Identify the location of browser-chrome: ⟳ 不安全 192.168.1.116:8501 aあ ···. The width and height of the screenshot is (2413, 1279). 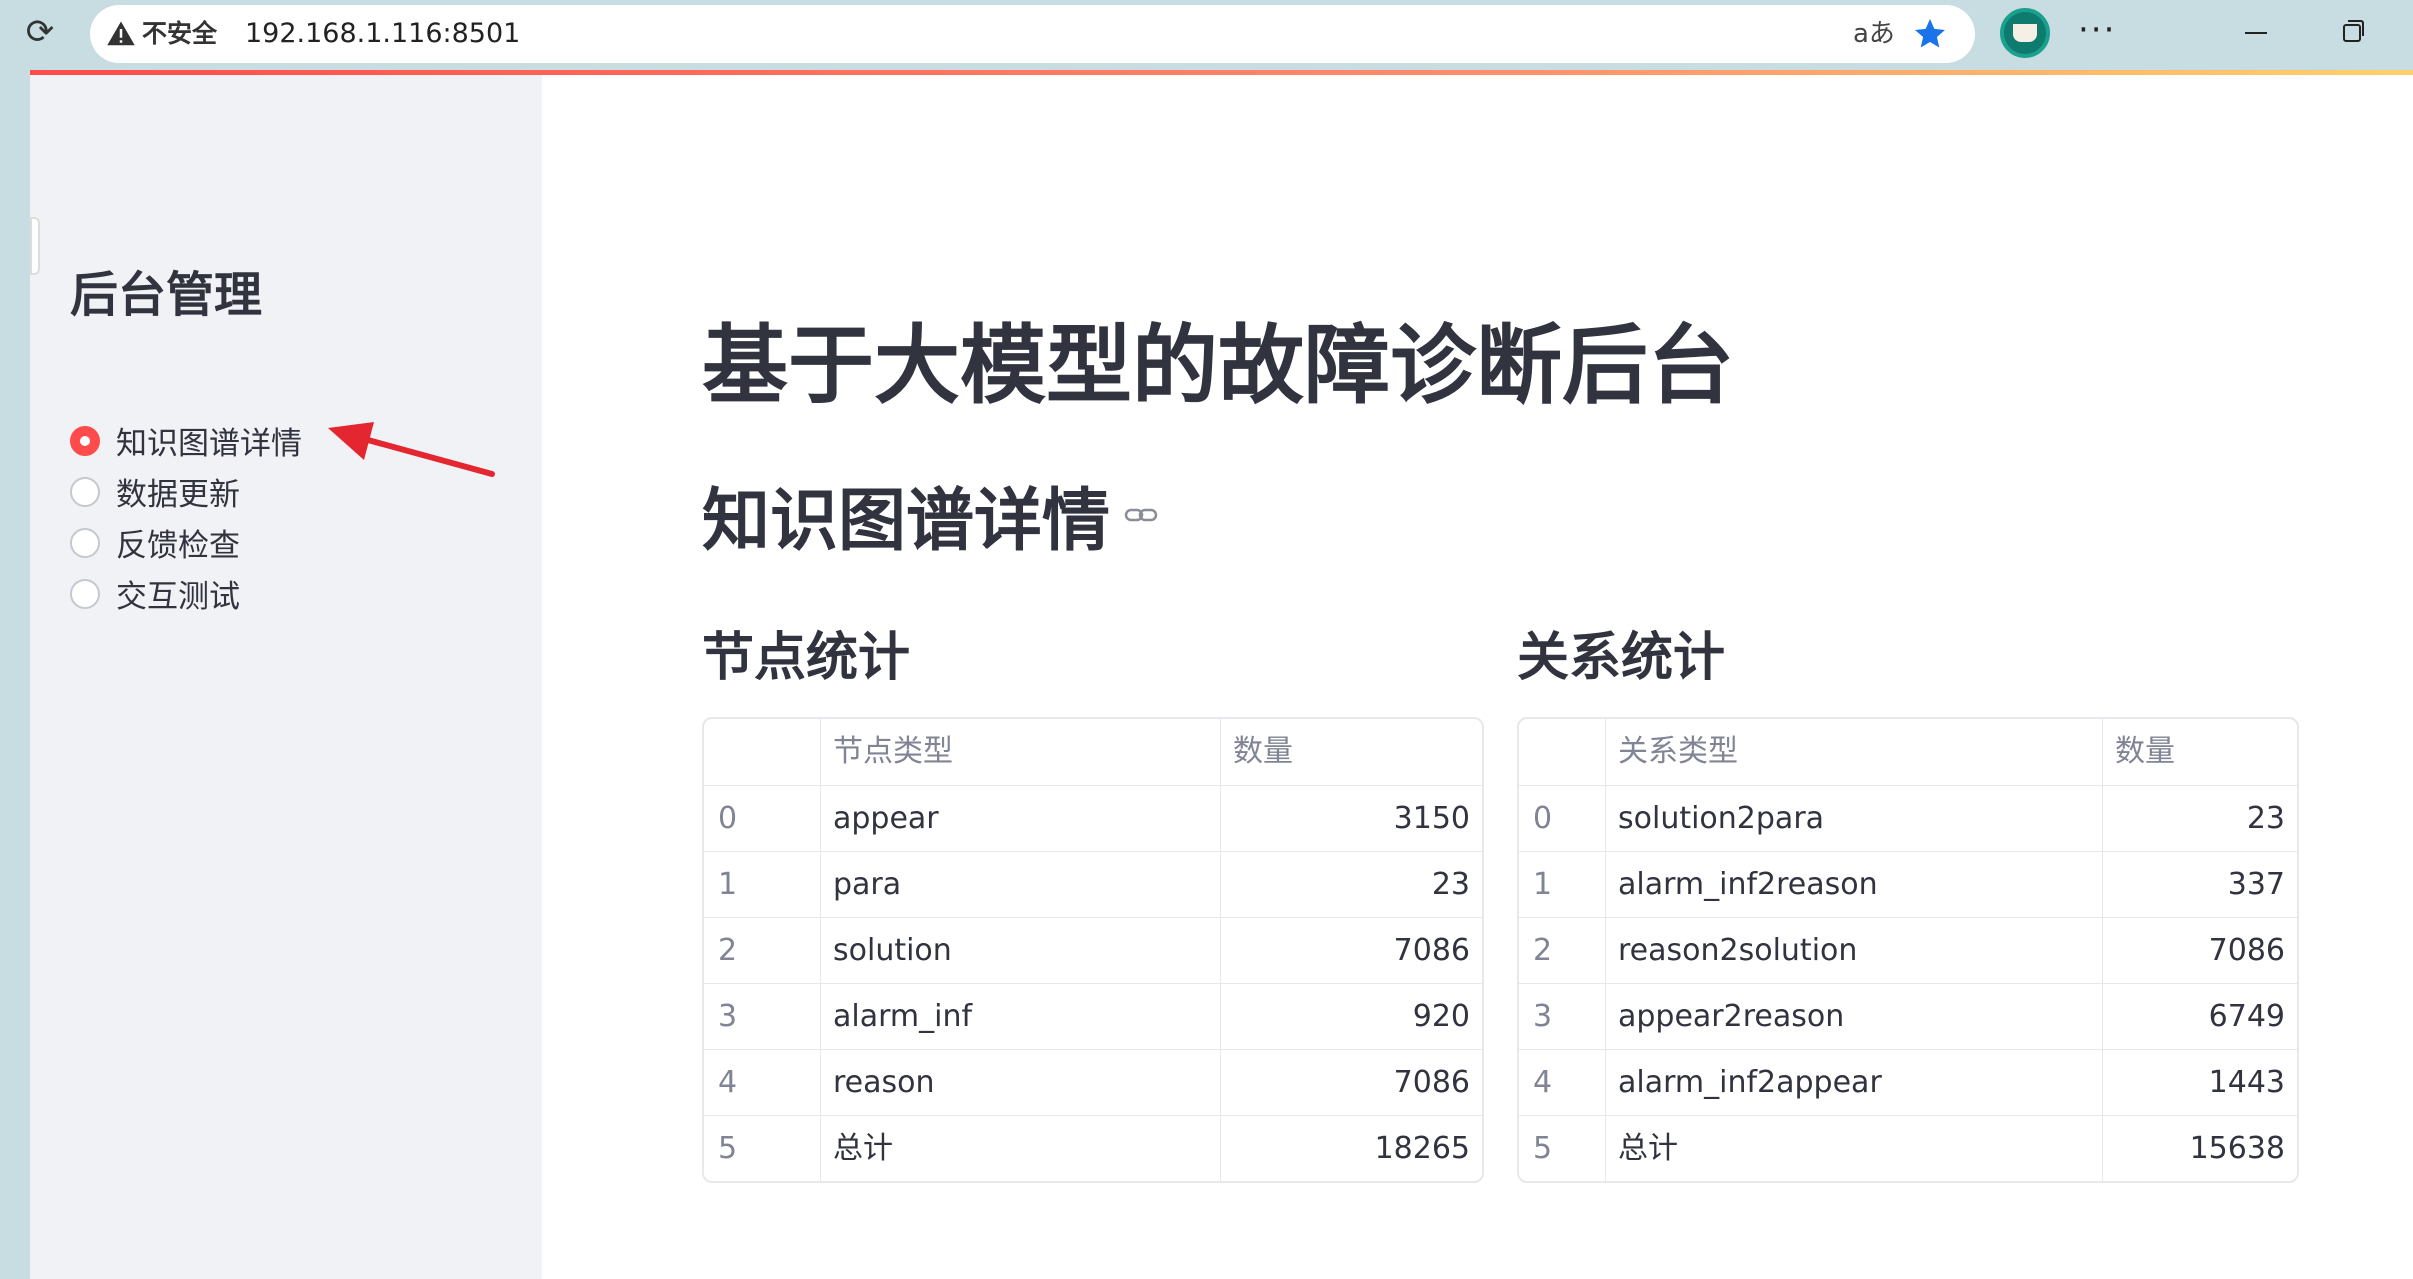
(1206, 35).